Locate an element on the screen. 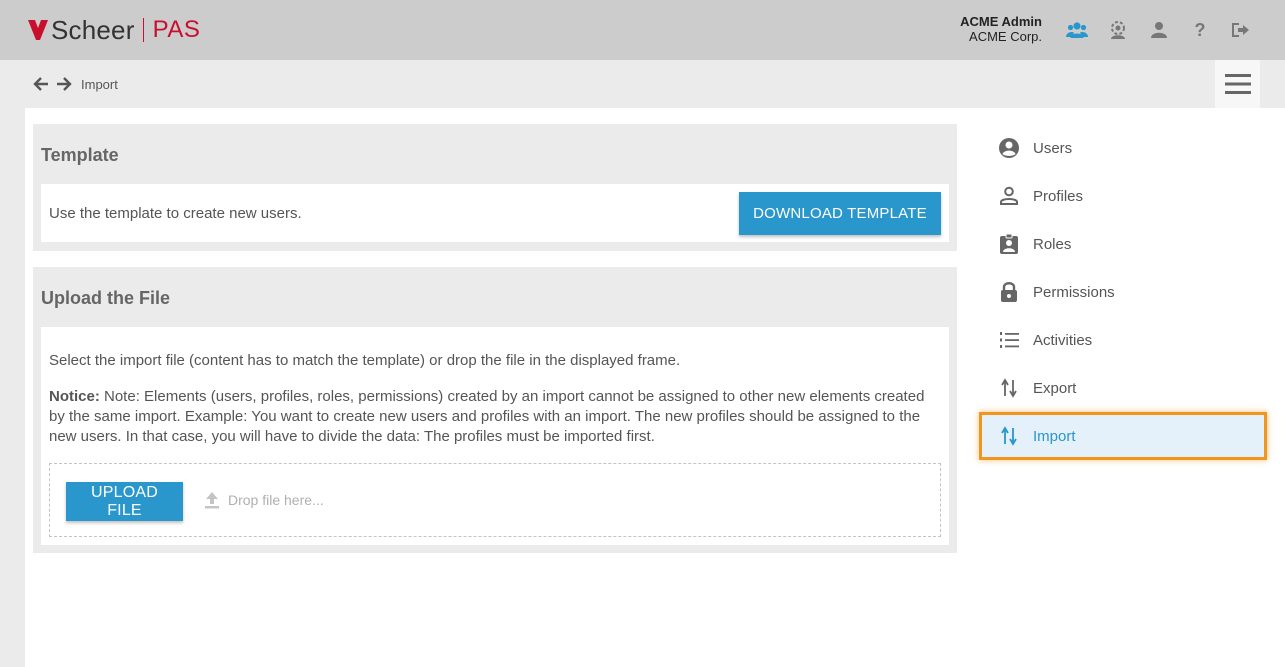 The height and width of the screenshot is (667, 1285). list-numbered-icon is located at coordinates (1009, 340).